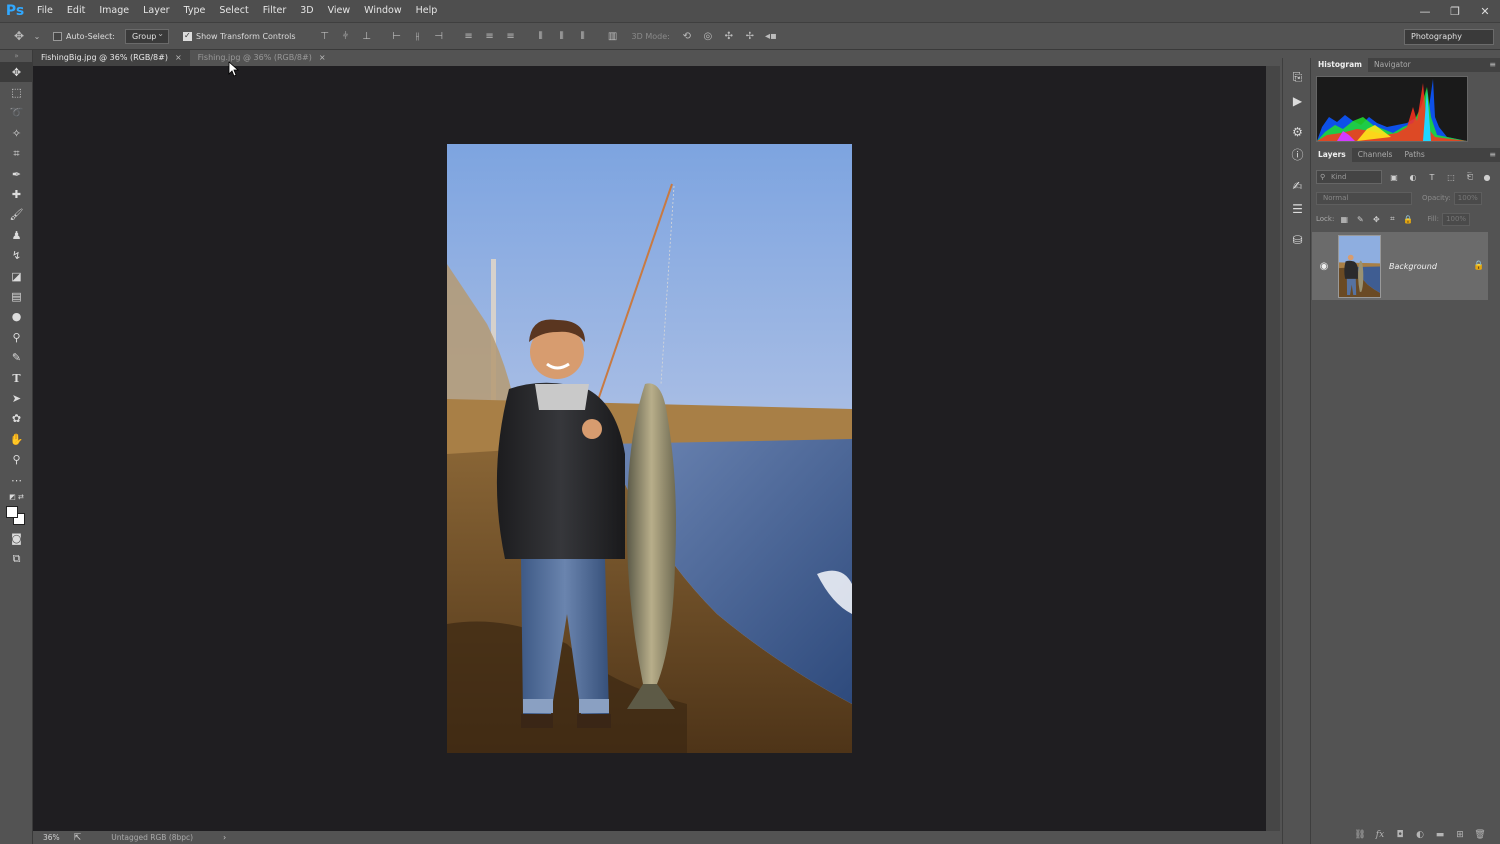 This screenshot has height=844, width=1500. What do you see at coordinates (1492, 155) in the screenshot?
I see `panel-menu-icon: ≡` at bounding box center [1492, 155].